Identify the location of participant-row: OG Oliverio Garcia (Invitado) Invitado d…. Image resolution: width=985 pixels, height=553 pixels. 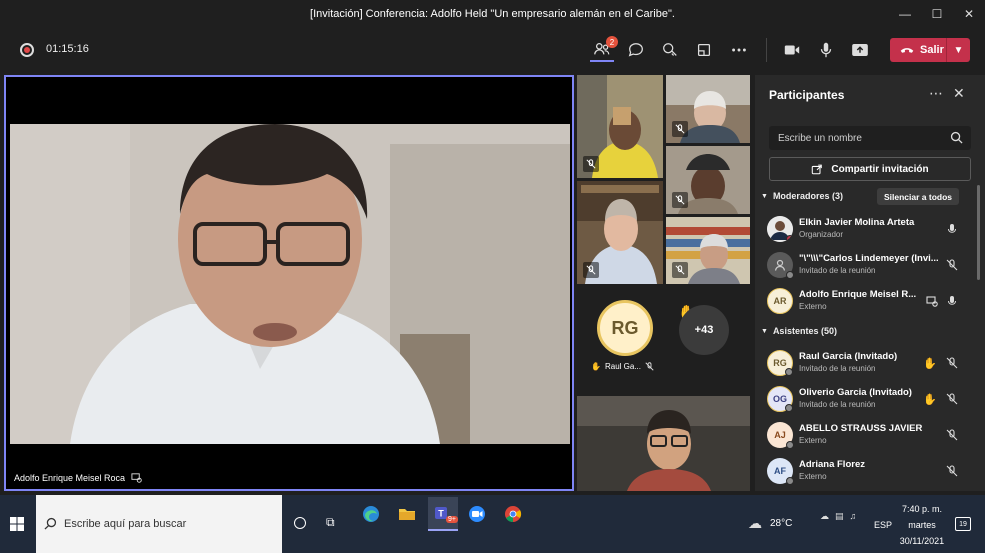
(872, 400).